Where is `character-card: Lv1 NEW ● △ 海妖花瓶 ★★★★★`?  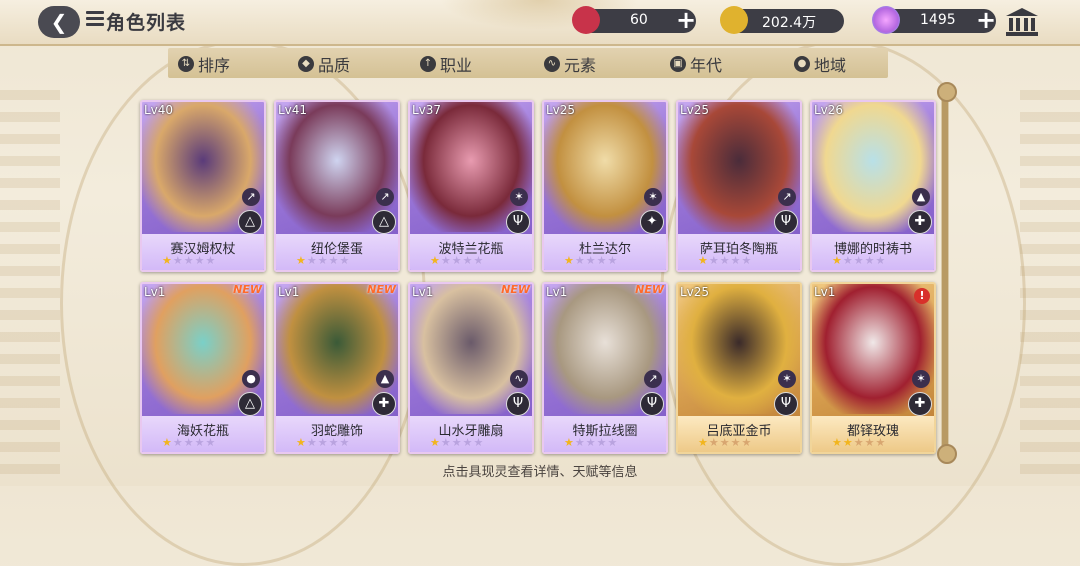
character-card: Lv1 NEW ● △ 海妖花瓶 ★★★★★ is located at coordinates (203, 368).